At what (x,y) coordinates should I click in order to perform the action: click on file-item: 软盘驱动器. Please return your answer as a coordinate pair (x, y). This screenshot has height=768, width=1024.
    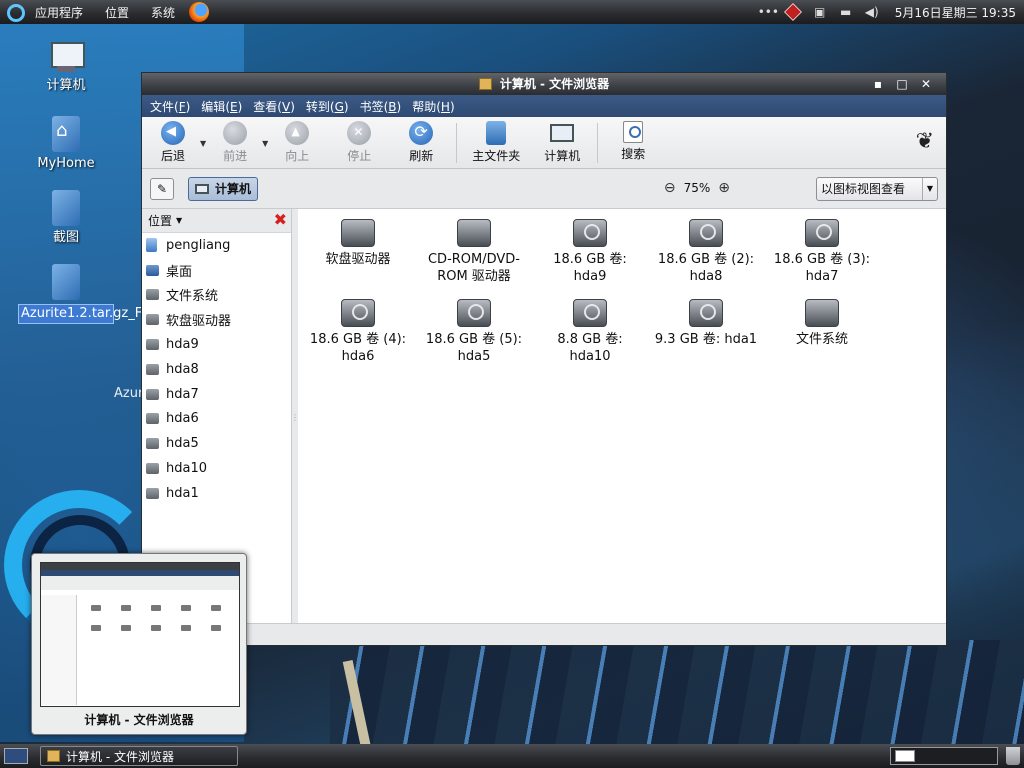
    Looking at the image, I should click on (358, 243).